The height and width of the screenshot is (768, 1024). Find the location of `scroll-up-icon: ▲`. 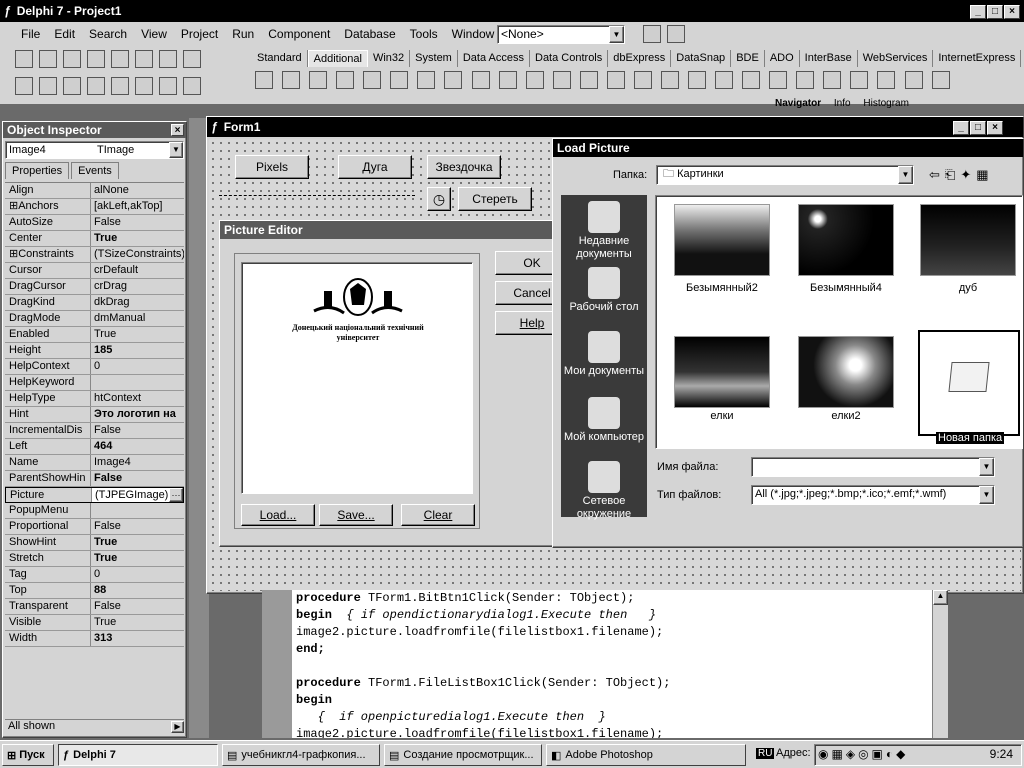

scroll-up-icon: ▲ is located at coordinates (940, 597).